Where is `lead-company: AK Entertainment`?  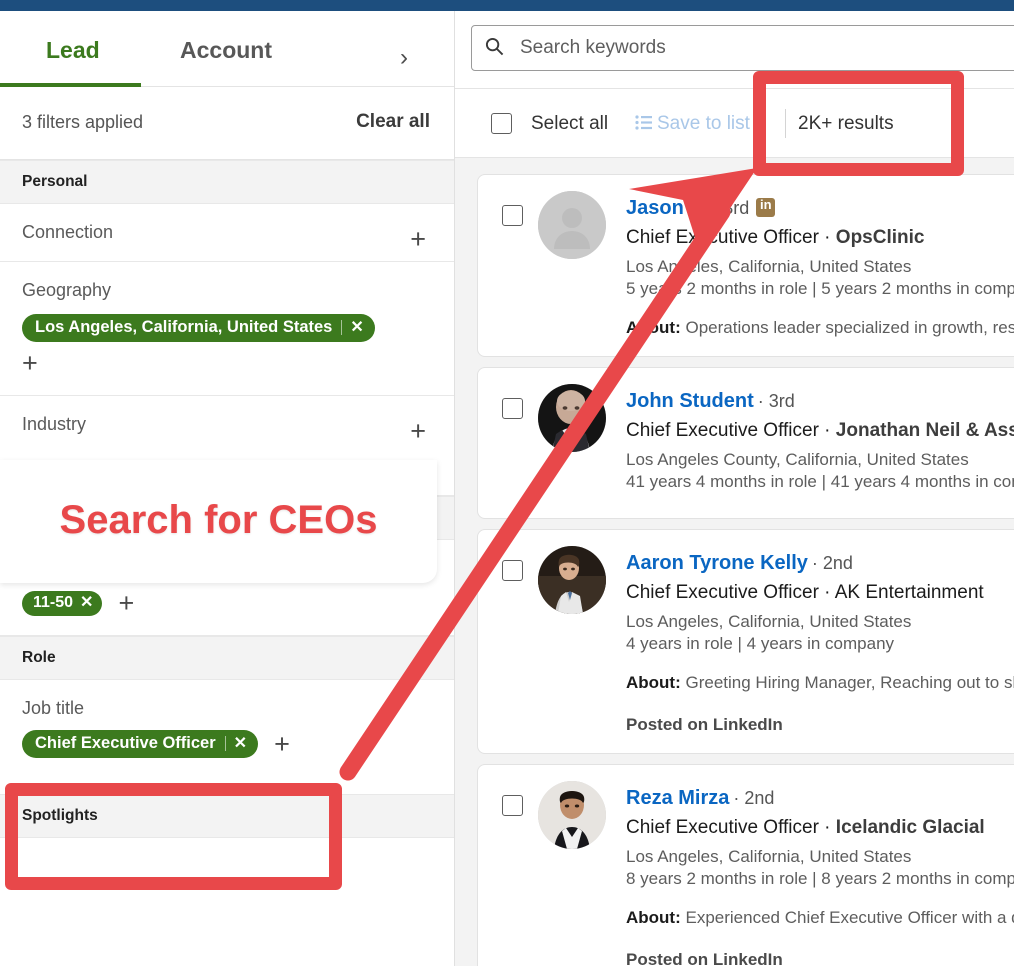
lead-company: AK Entertainment is located at coordinates (909, 592).